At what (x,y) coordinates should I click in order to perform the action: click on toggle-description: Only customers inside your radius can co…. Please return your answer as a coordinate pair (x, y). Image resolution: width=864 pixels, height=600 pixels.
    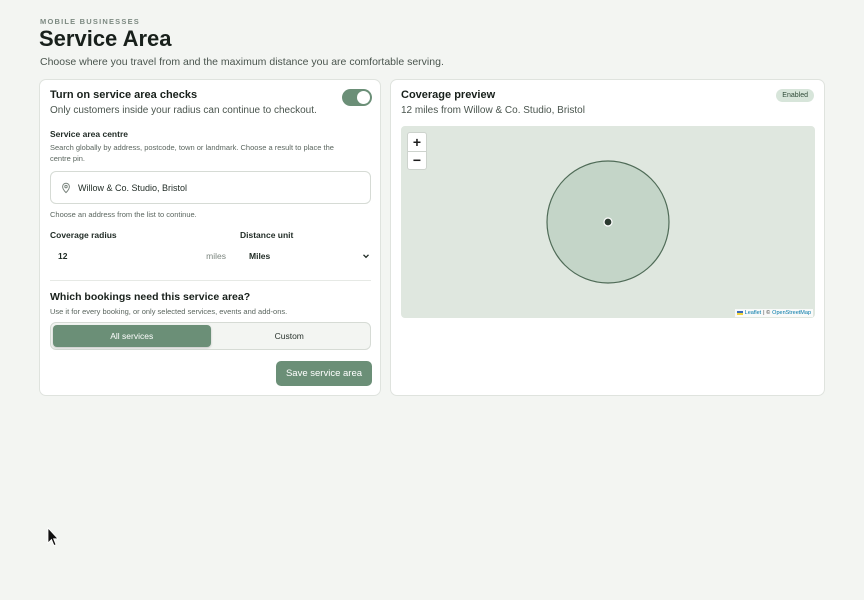
    Looking at the image, I should click on (183, 110).